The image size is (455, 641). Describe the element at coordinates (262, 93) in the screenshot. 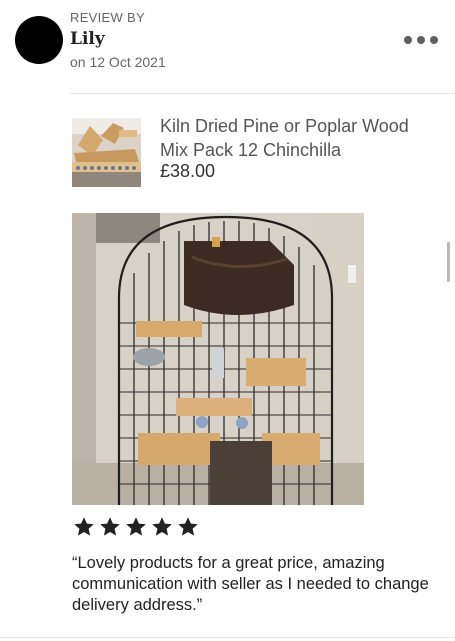

I see `header-divider` at that location.